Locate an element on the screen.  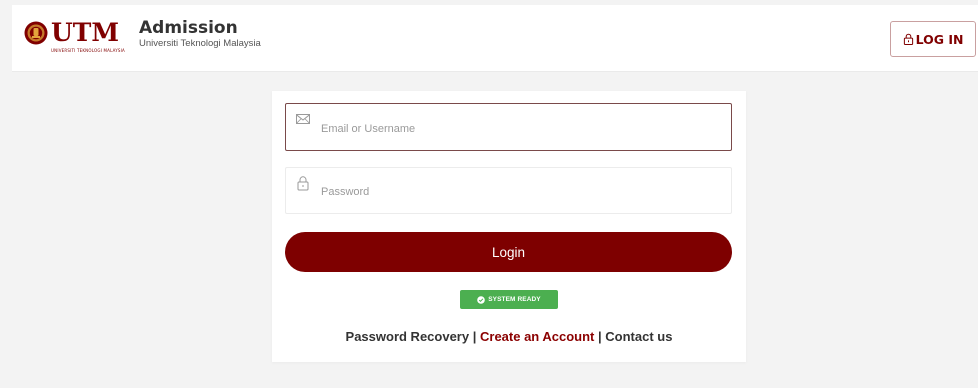
login-nav-label: LOG IN is located at coordinates (939, 39).